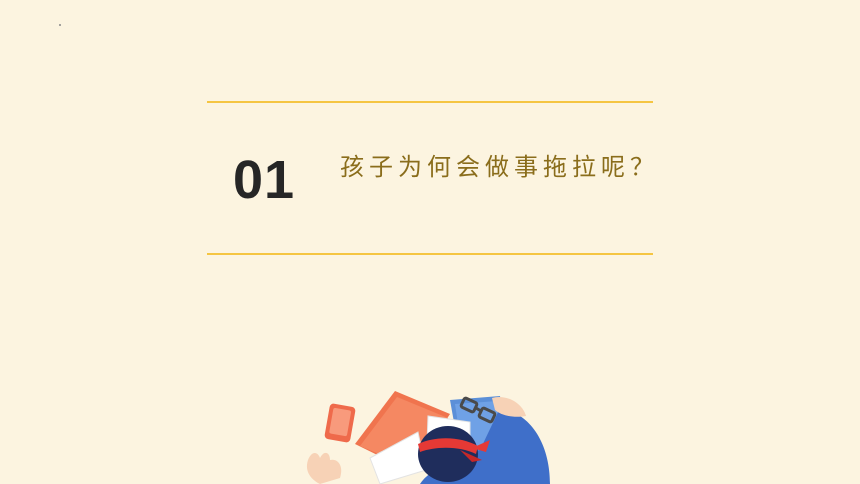 Image resolution: width=860 pixels, height=484 pixels. Describe the element at coordinates (340, 423) in the screenshot. I see `phone-icon` at that location.